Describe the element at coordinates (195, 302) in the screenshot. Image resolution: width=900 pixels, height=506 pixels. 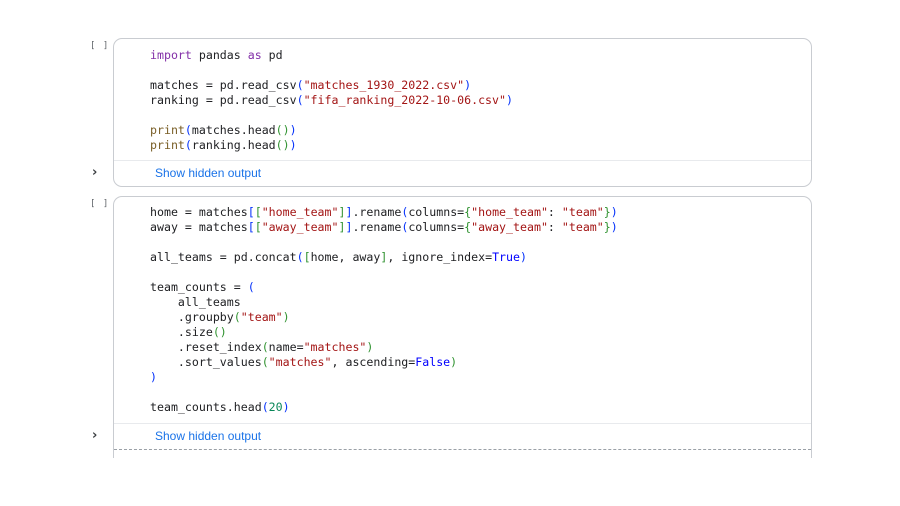
I see `code-line: all_teams` at that location.